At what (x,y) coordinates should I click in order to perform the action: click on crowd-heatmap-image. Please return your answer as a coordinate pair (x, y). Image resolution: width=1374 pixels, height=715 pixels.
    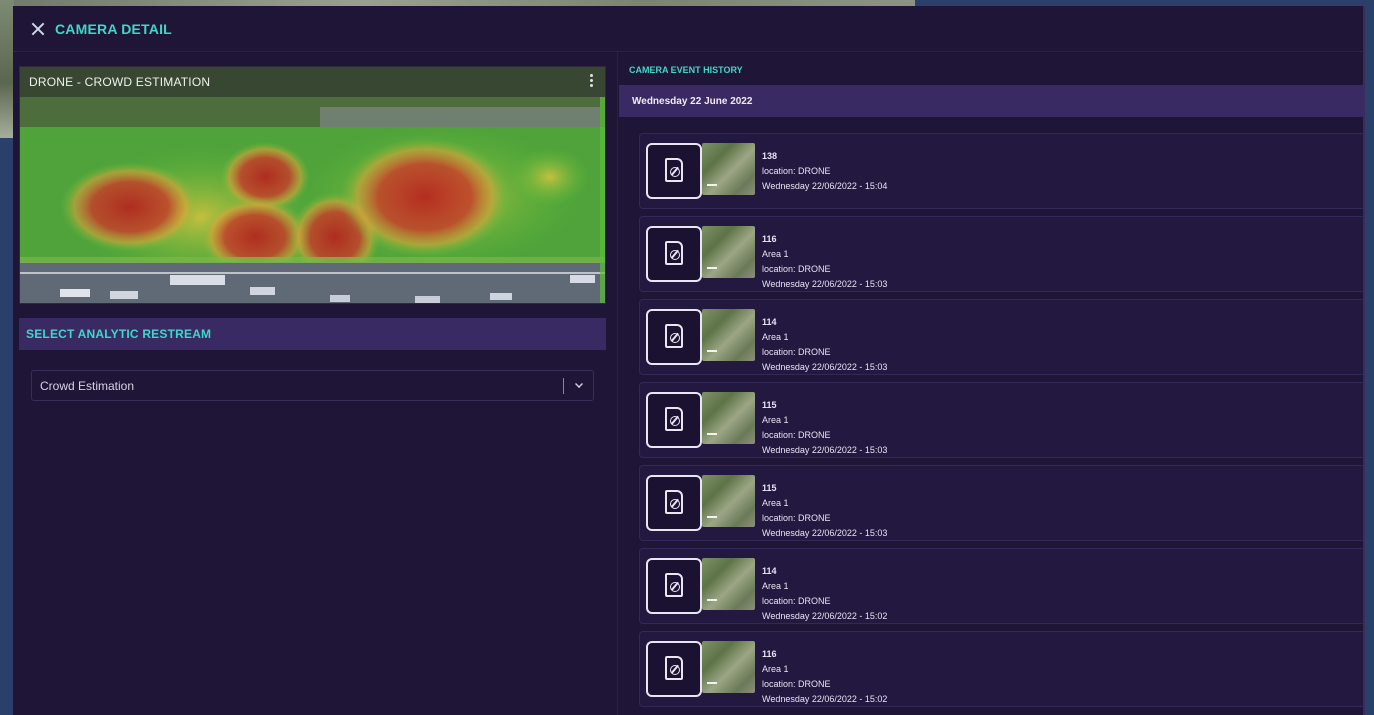
    Looking at the image, I should click on (312, 185).